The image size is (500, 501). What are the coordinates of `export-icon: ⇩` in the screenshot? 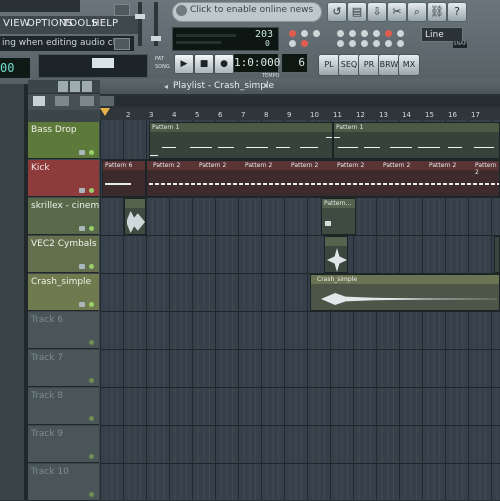 It's located at (377, 12).